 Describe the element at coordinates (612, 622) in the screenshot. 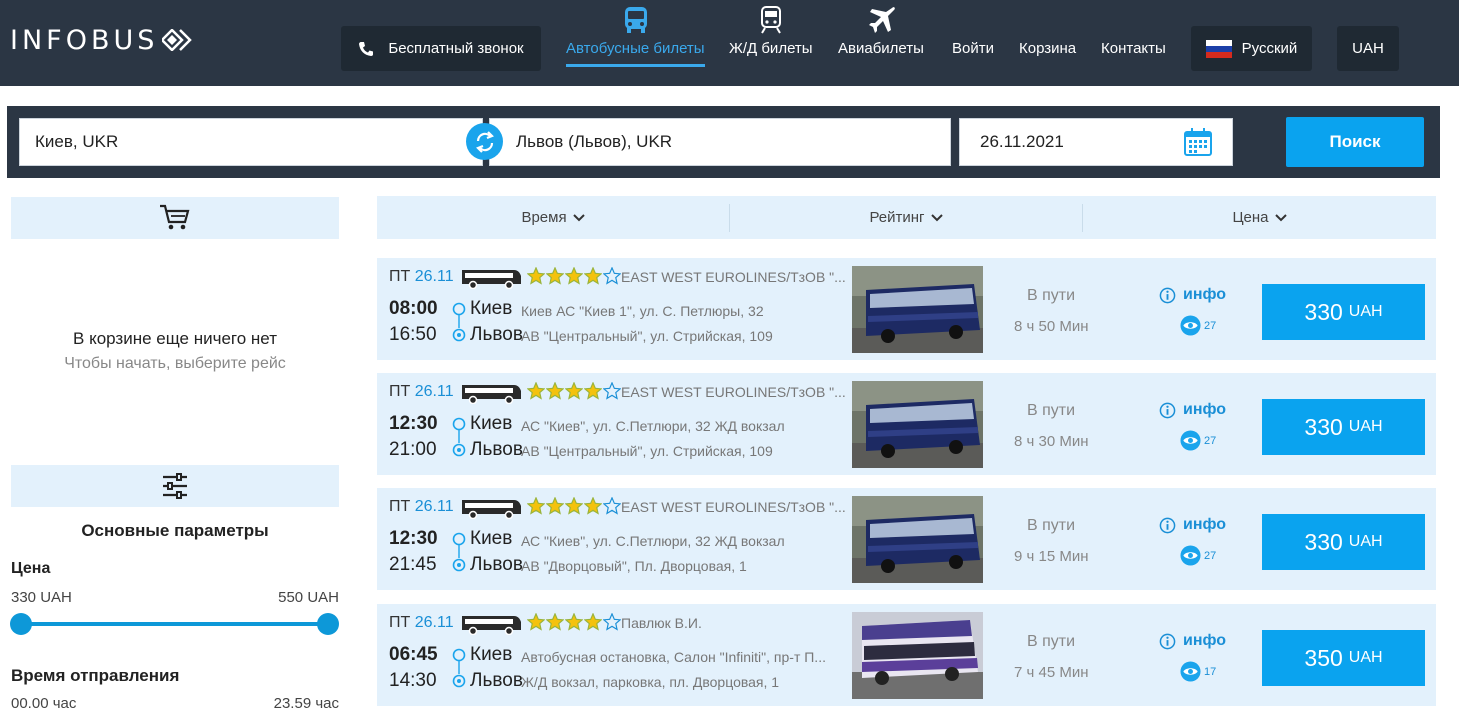

I see `star-empty-icon` at that location.